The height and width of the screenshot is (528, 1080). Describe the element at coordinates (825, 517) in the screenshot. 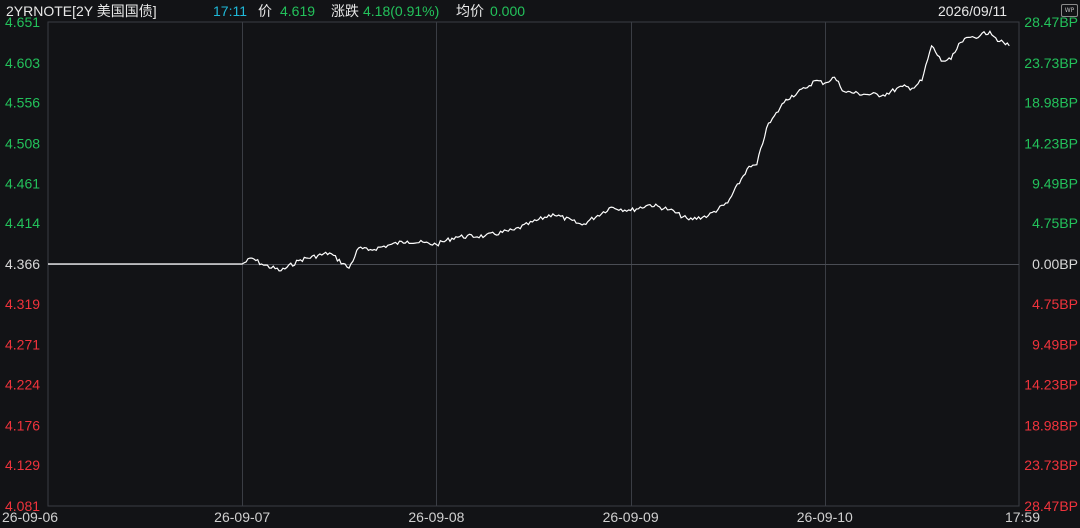

I see `x-tick-label: 26-09-10` at that location.